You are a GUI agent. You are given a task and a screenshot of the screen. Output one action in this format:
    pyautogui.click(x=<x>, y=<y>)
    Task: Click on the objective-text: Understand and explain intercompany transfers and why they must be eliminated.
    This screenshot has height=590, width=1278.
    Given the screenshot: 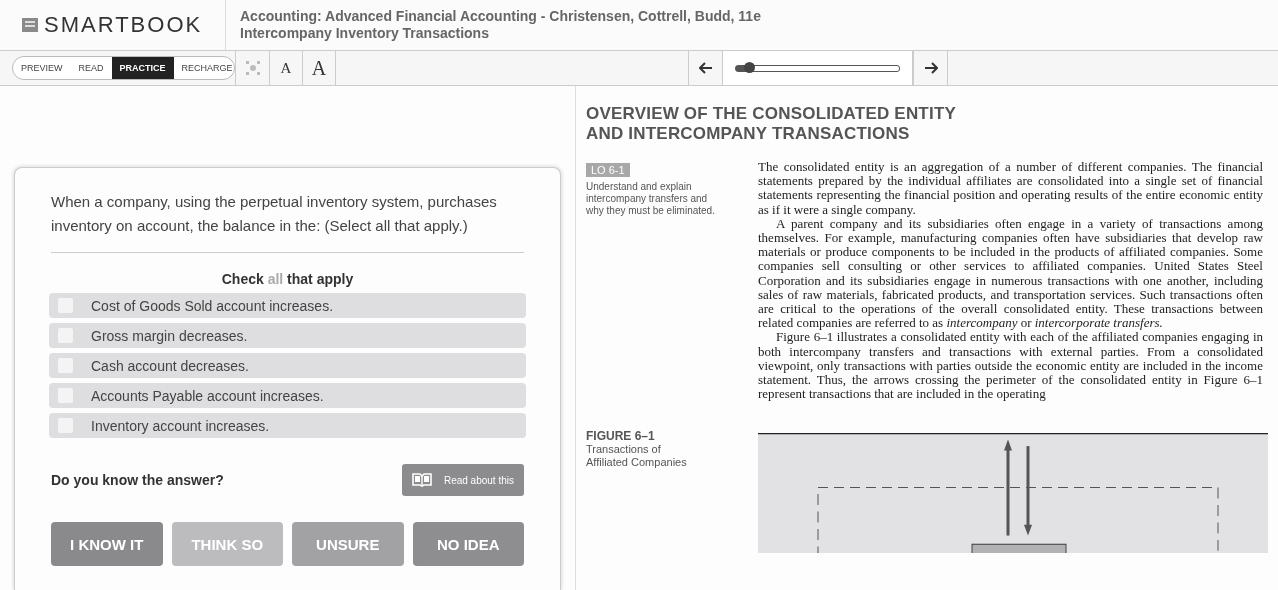 What is the action you would take?
    pyautogui.click(x=651, y=199)
    